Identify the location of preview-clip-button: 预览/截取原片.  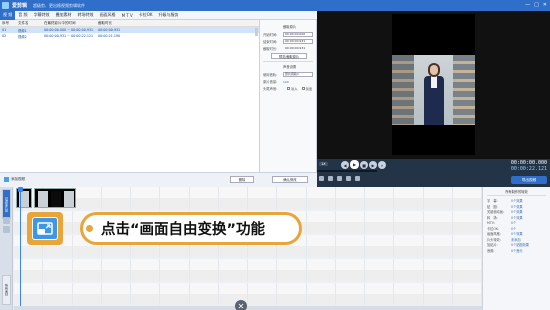
(289, 56).